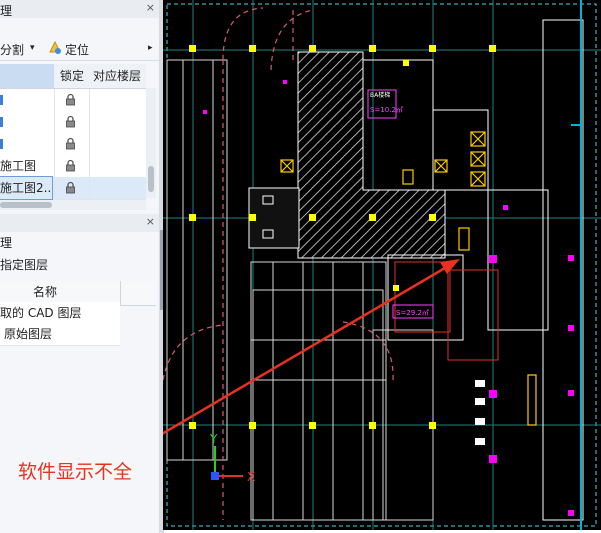  Describe the element at coordinates (6, 243) in the screenshot. I see `filter-panel-title: 理` at that location.